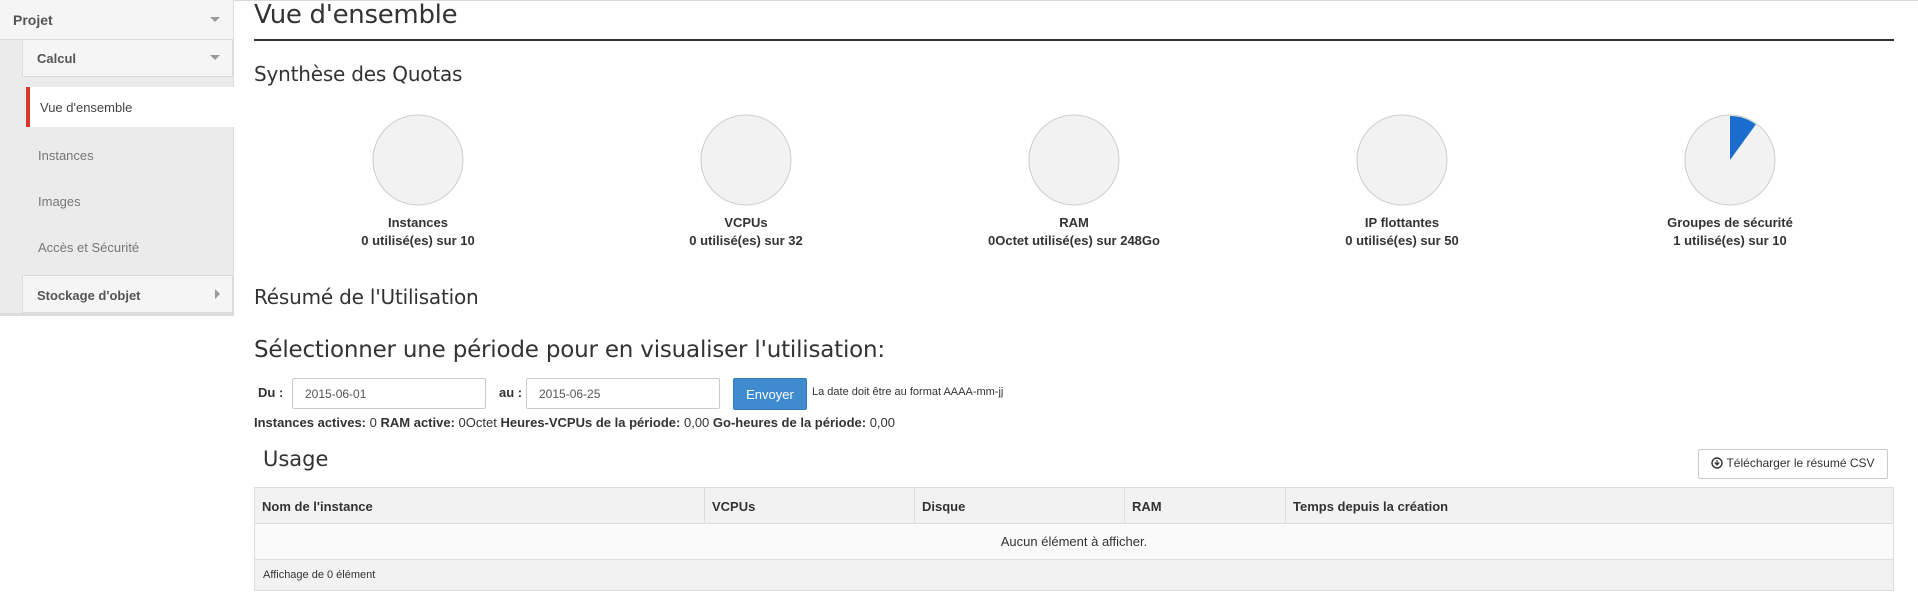 The height and width of the screenshot is (614, 1918). What do you see at coordinates (623, 393) in the screenshot?
I see `end-date-input` at bounding box center [623, 393].